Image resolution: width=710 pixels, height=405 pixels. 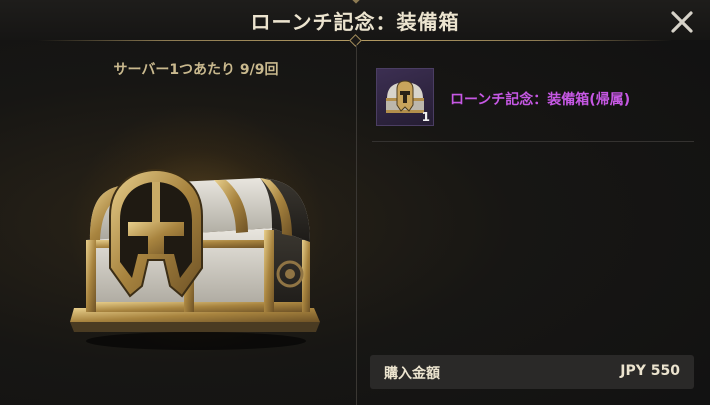 I want to click on close-x-icon, so click(x=682, y=22).